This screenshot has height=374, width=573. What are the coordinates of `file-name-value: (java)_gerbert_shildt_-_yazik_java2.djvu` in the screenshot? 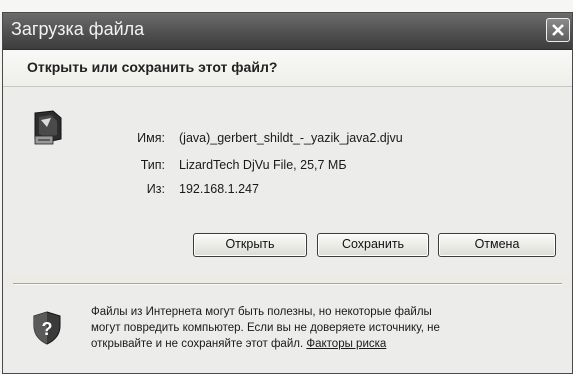 It's located at (291, 138).